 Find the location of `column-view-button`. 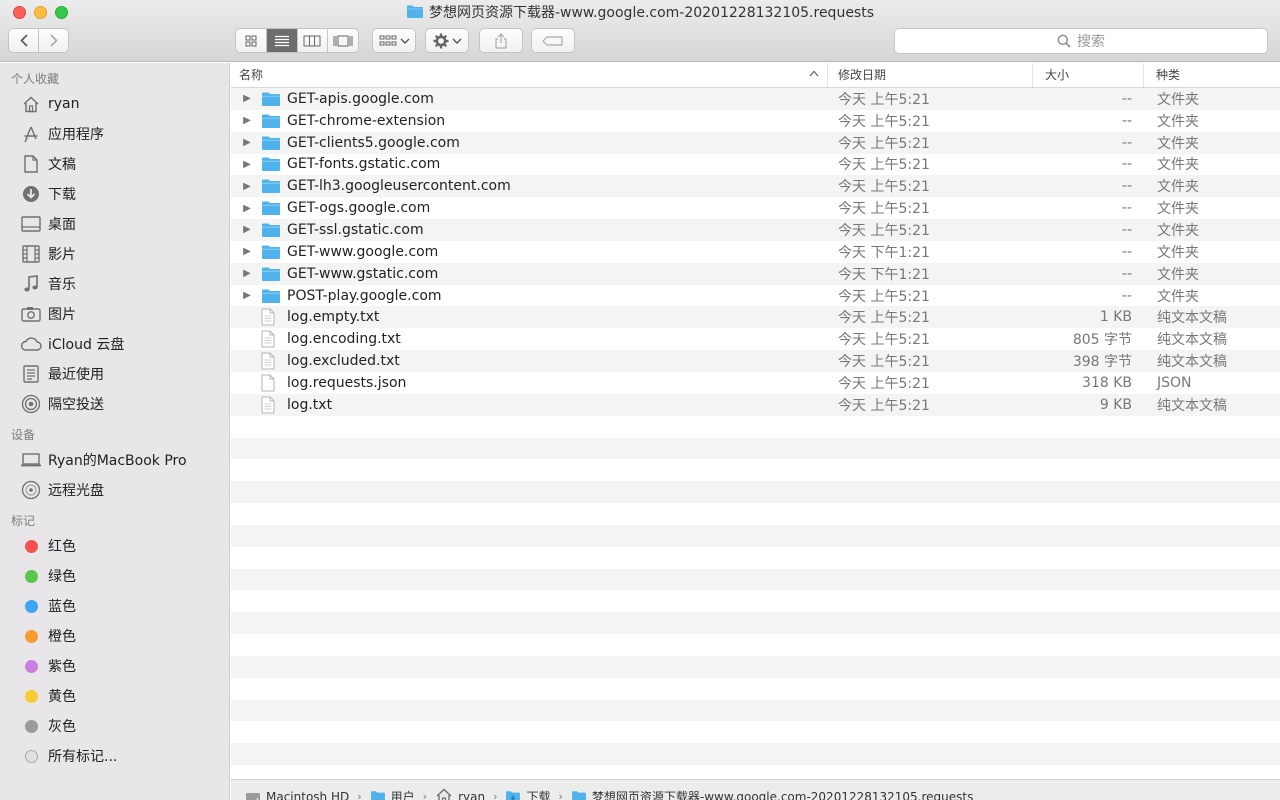

column-view-button is located at coordinates (312, 40).